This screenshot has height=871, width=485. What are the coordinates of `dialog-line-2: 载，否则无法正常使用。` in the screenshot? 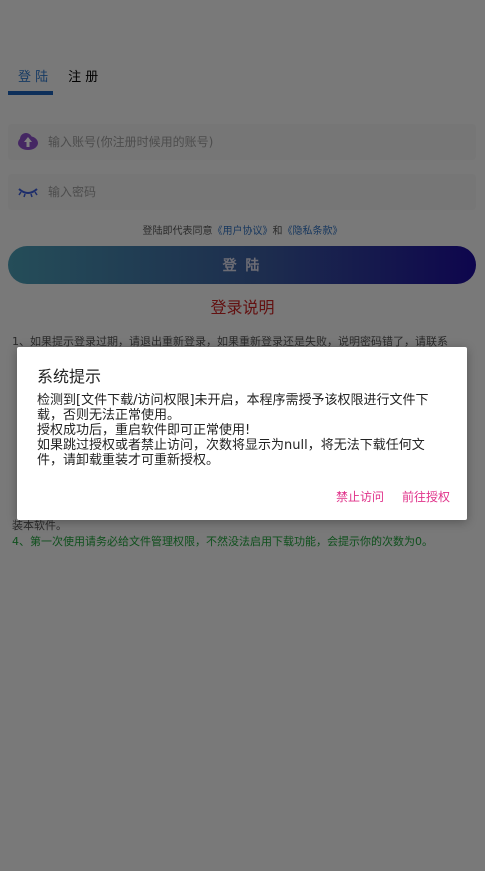 It's located at (109, 415).